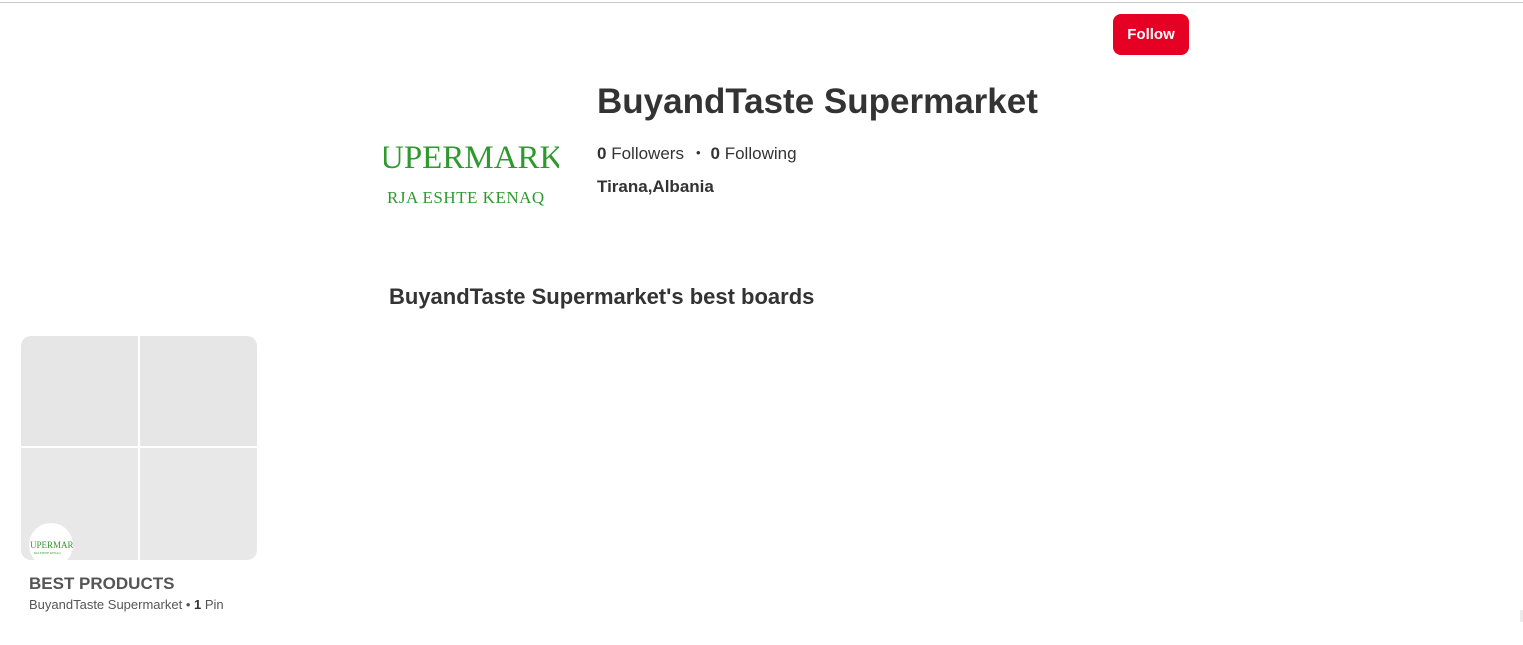 This screenshot has width=1523, height=645. What do you see at coordinates (761, 2) in the screenshot?
I see `top-divider` at bounding box center [761, 2].